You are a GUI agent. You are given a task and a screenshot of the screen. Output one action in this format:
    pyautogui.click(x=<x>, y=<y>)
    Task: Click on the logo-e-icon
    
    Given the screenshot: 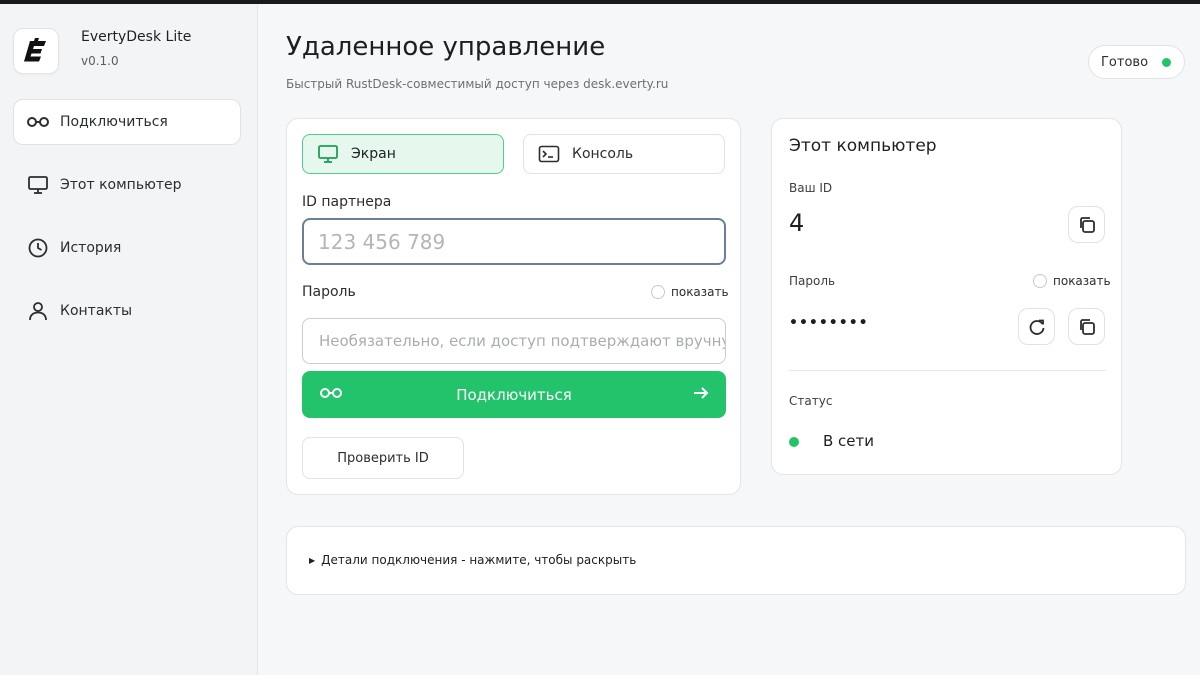 What is the action you would take?
    pyautogui.click(x=35, y=50)
    